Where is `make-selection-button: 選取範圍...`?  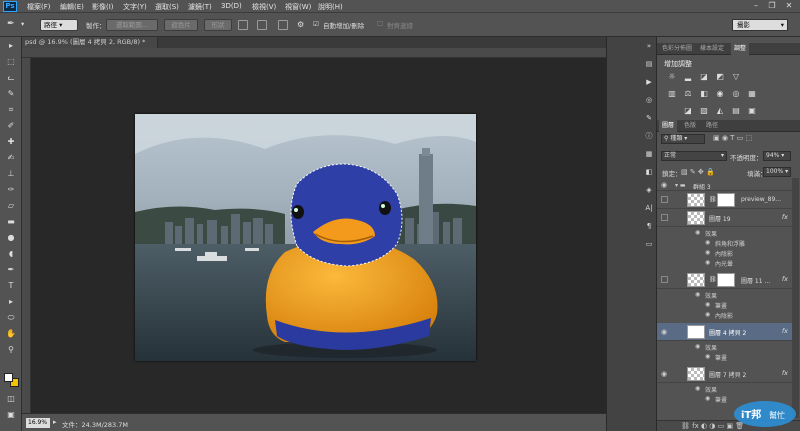
make-selection-button: 選取範圍... is located at coordinates (132, 25).